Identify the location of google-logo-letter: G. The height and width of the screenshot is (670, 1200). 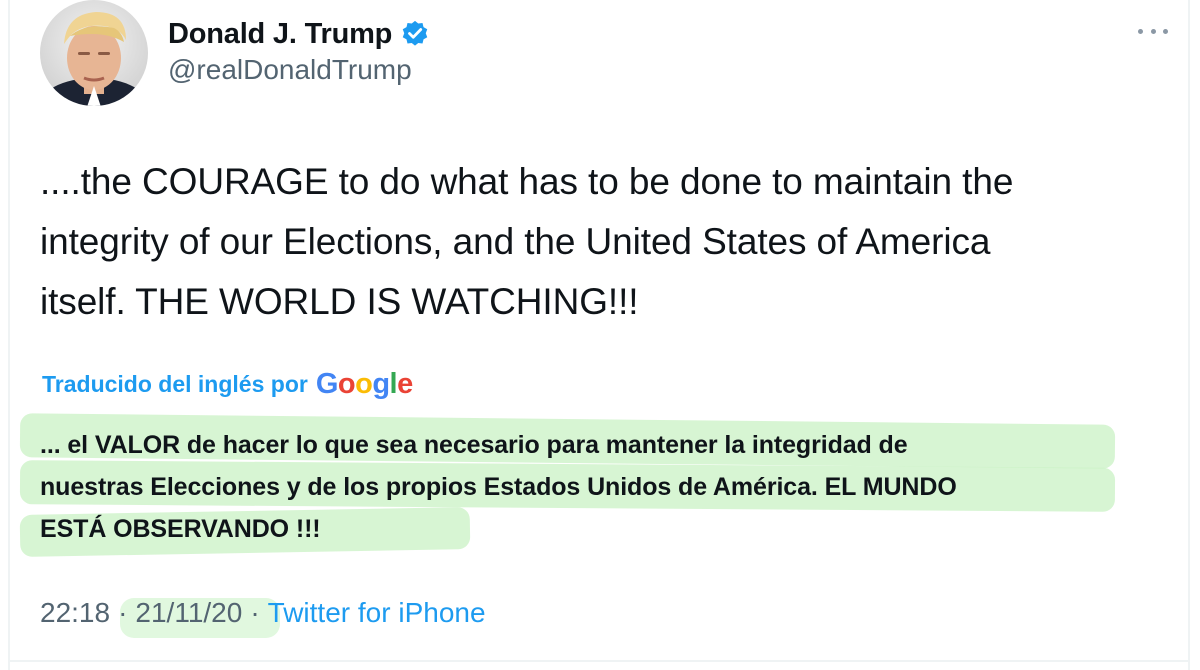
(327, 383).